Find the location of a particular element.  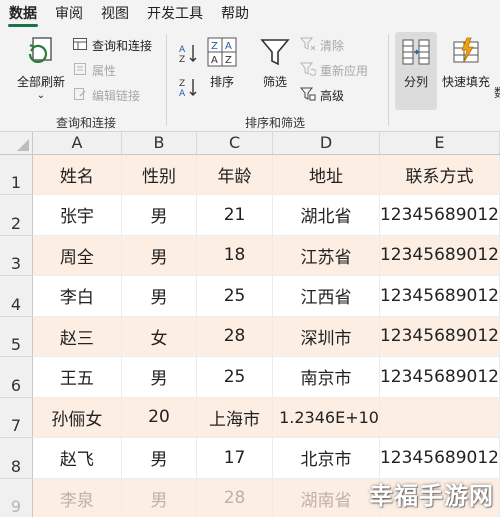

row-header: 3 is located at coordinates (16, 255).